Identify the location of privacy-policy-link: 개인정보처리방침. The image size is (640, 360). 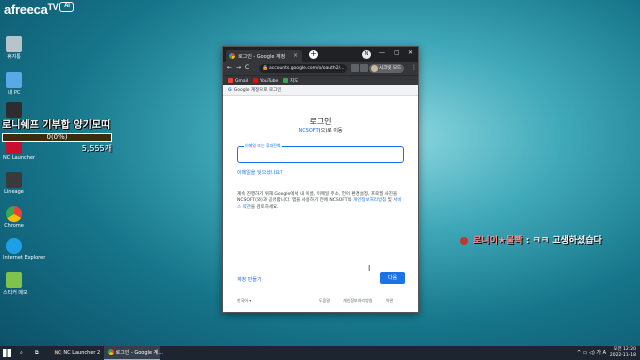
(369, 200).